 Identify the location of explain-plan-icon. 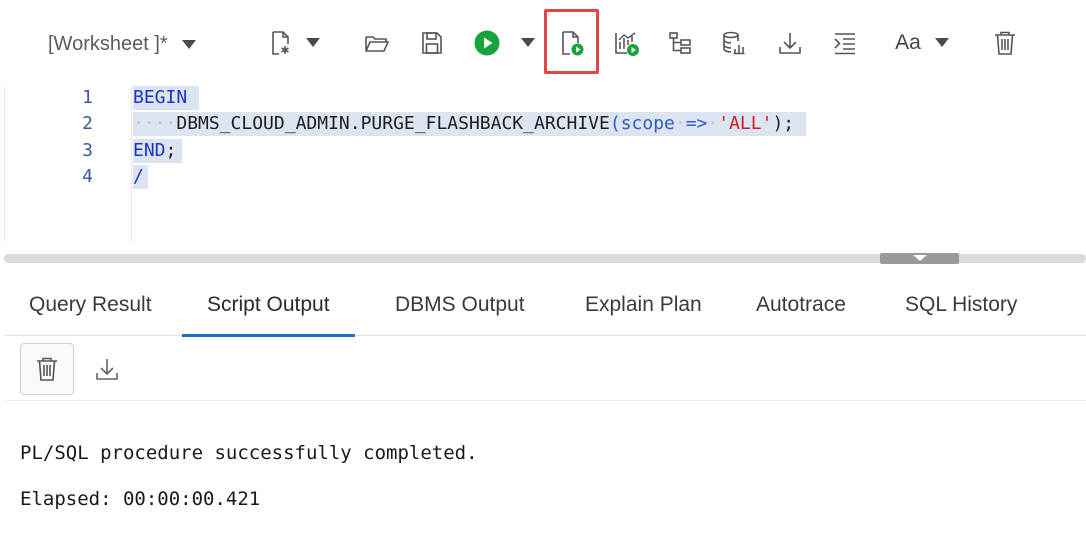
(627, 44).